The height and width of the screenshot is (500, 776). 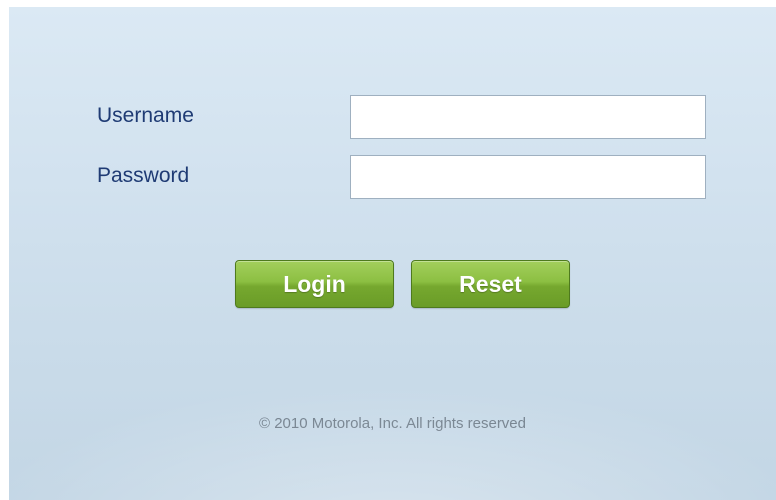 What do you see at coordinates (490, 284) in the screenshot?
I see `reset-button: Reset` at bounding box center [490, 284].